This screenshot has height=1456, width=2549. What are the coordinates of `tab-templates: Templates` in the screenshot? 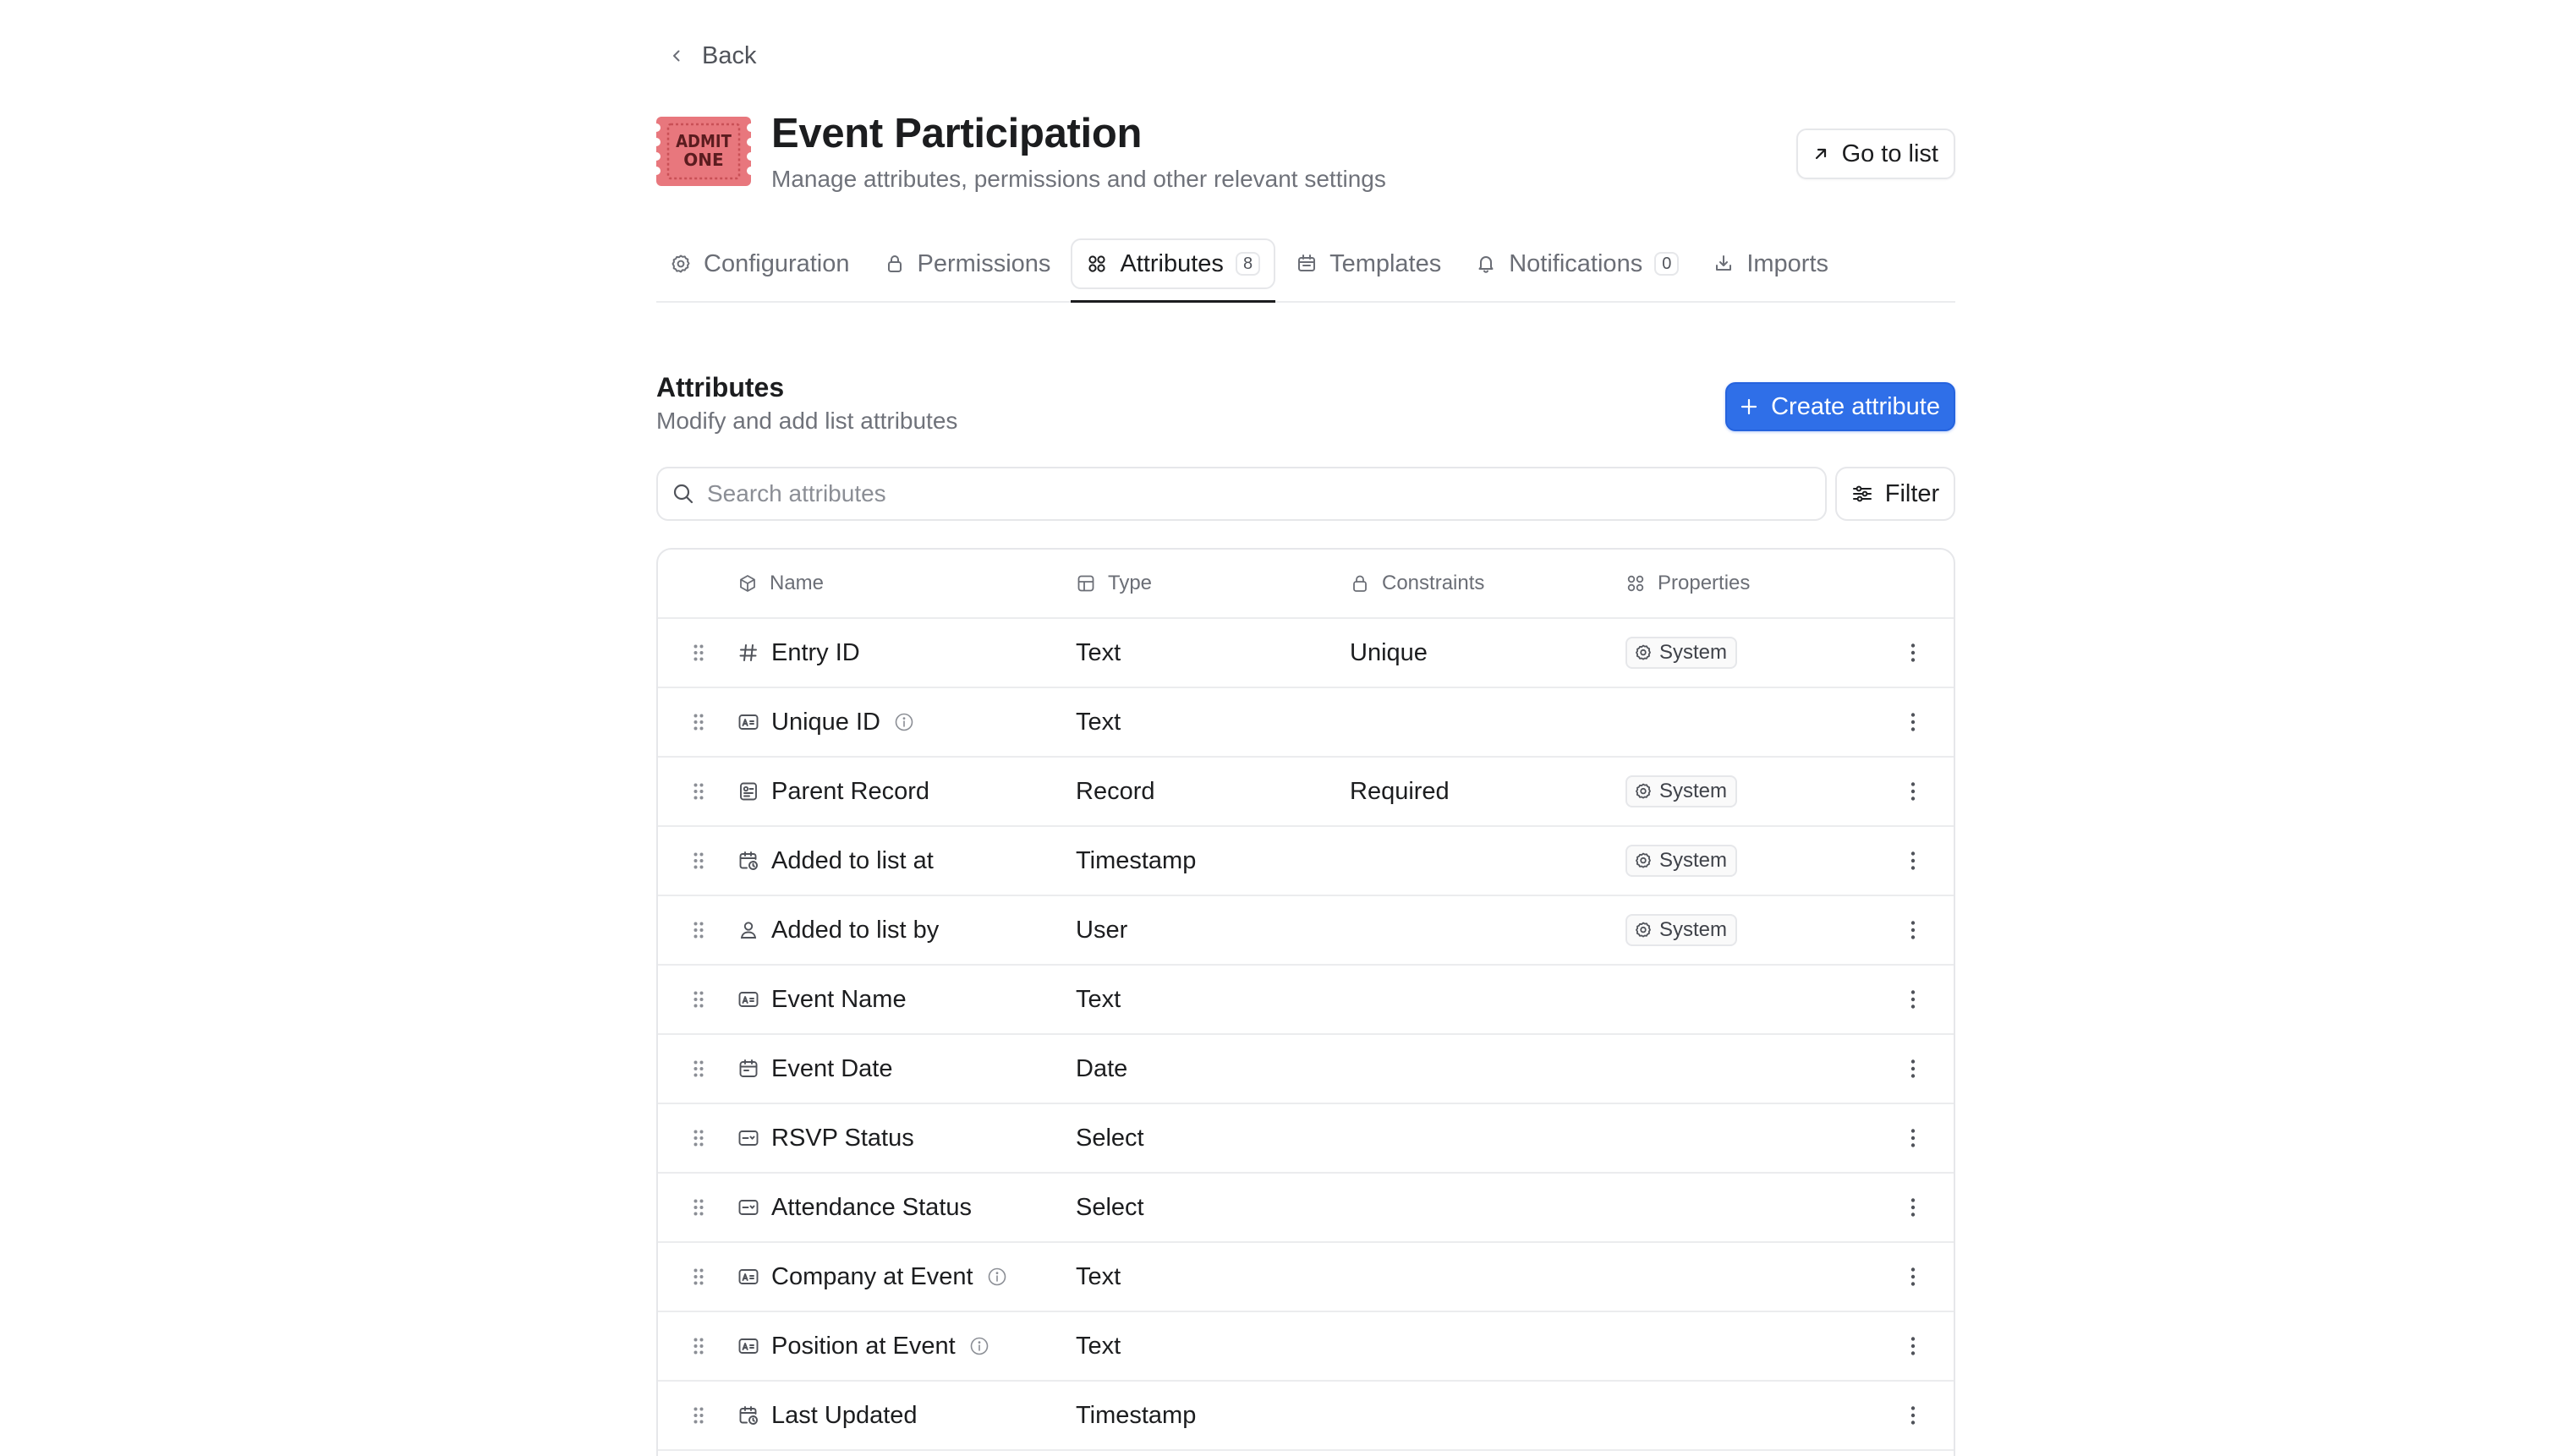 It's located at (1368, 264).